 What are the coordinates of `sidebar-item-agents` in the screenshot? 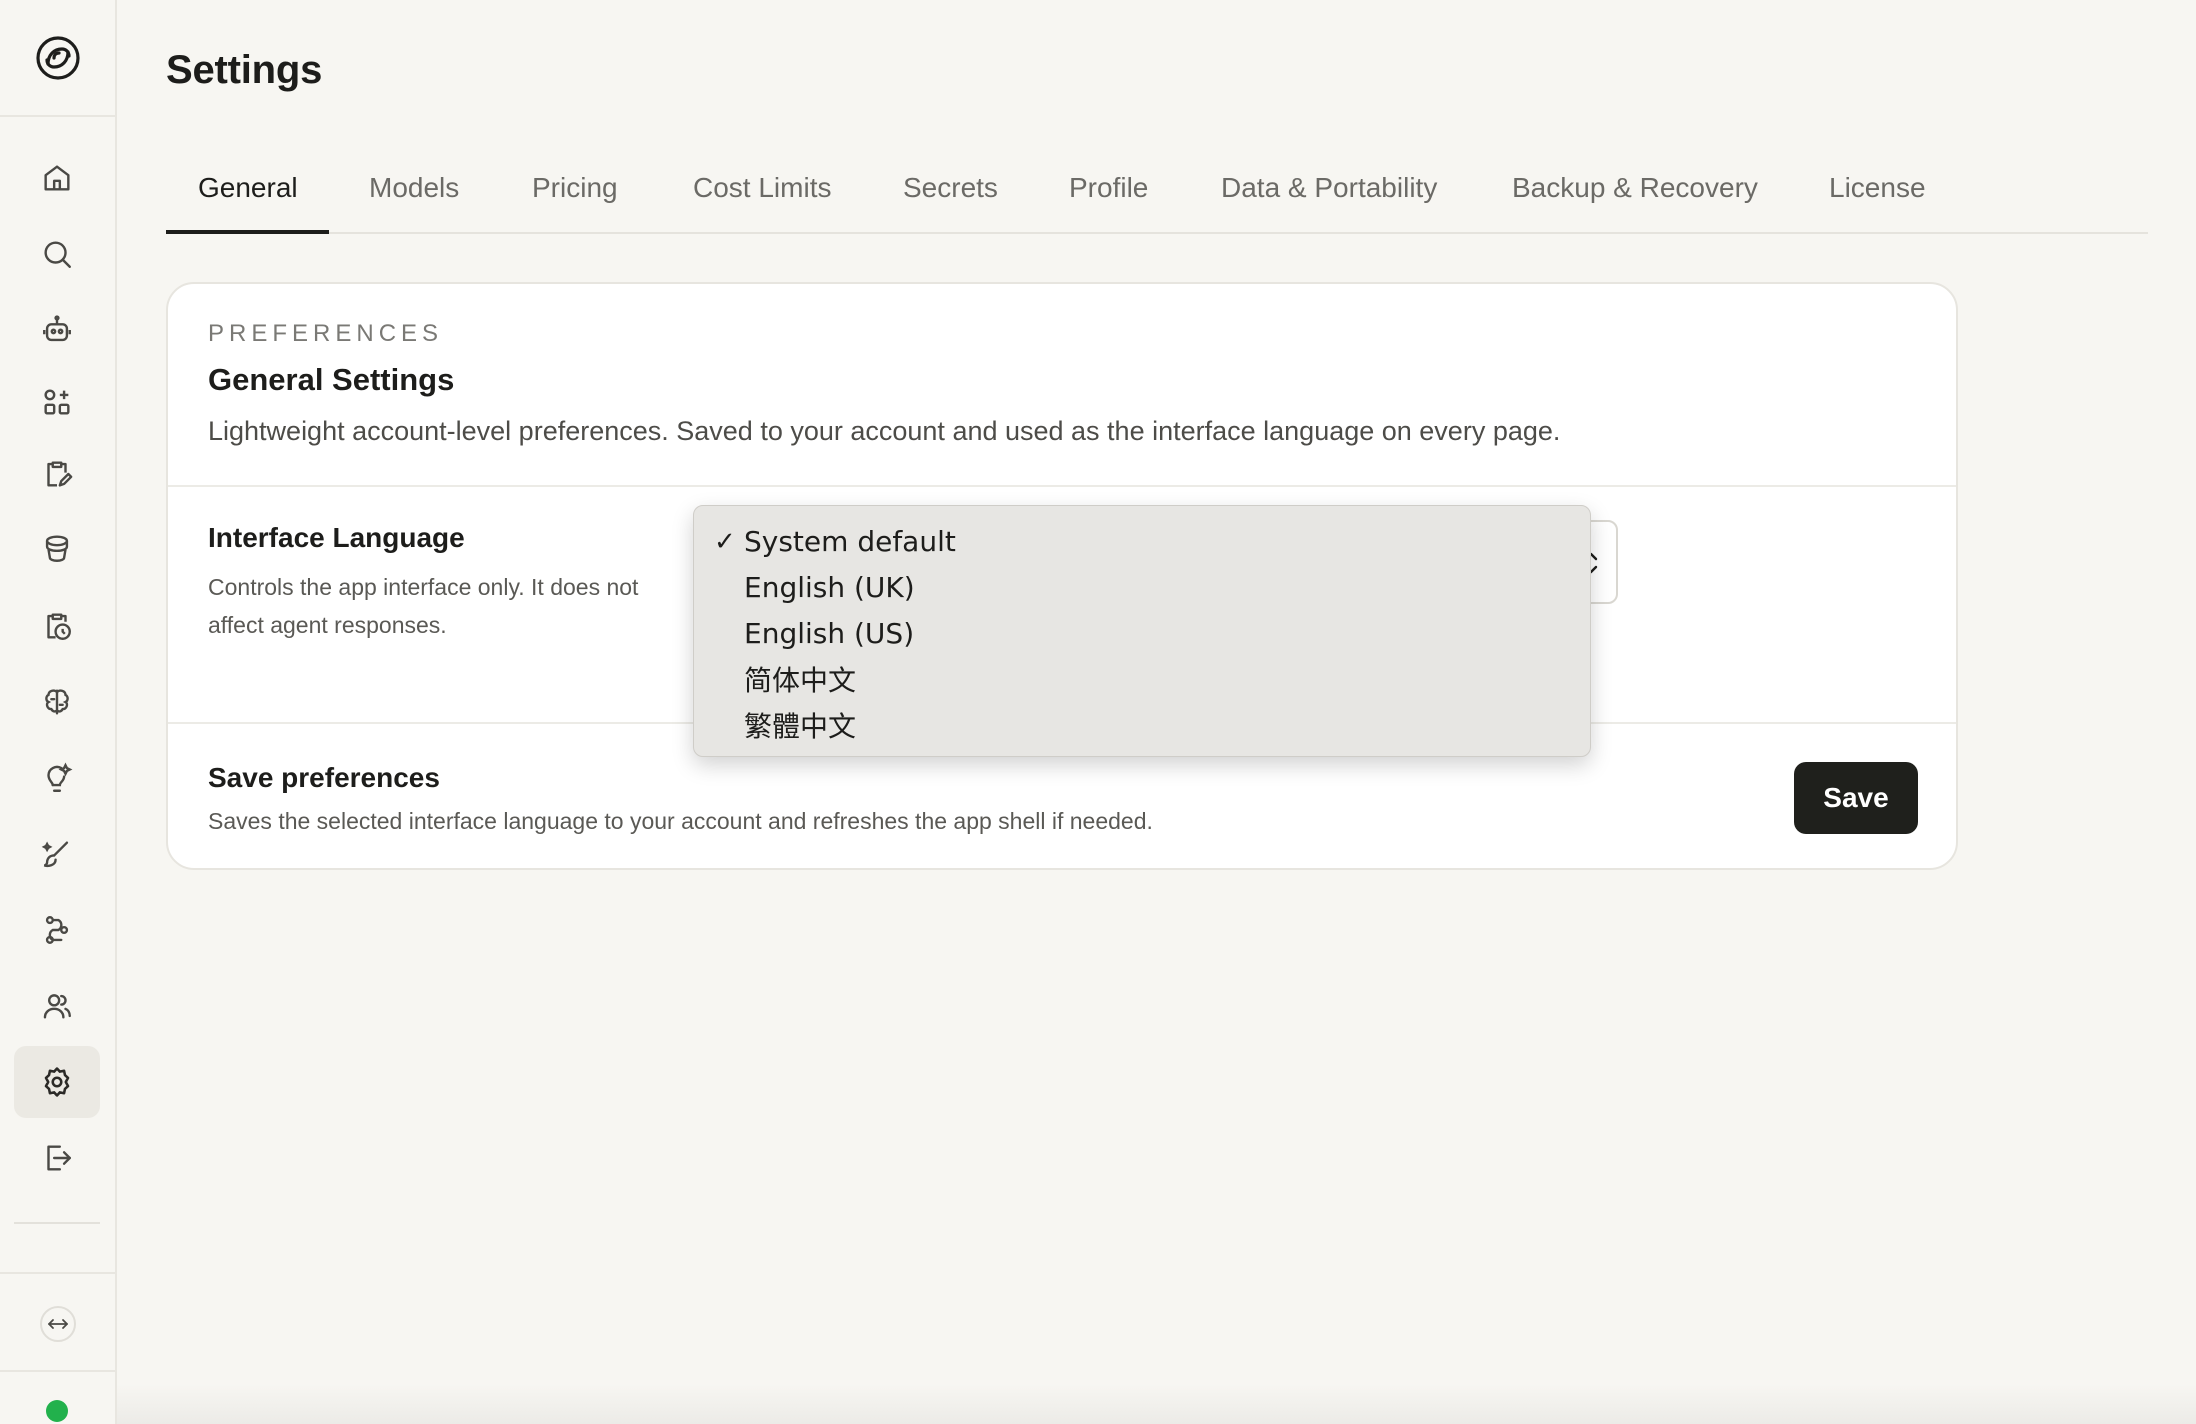 It's located at (57, 330).